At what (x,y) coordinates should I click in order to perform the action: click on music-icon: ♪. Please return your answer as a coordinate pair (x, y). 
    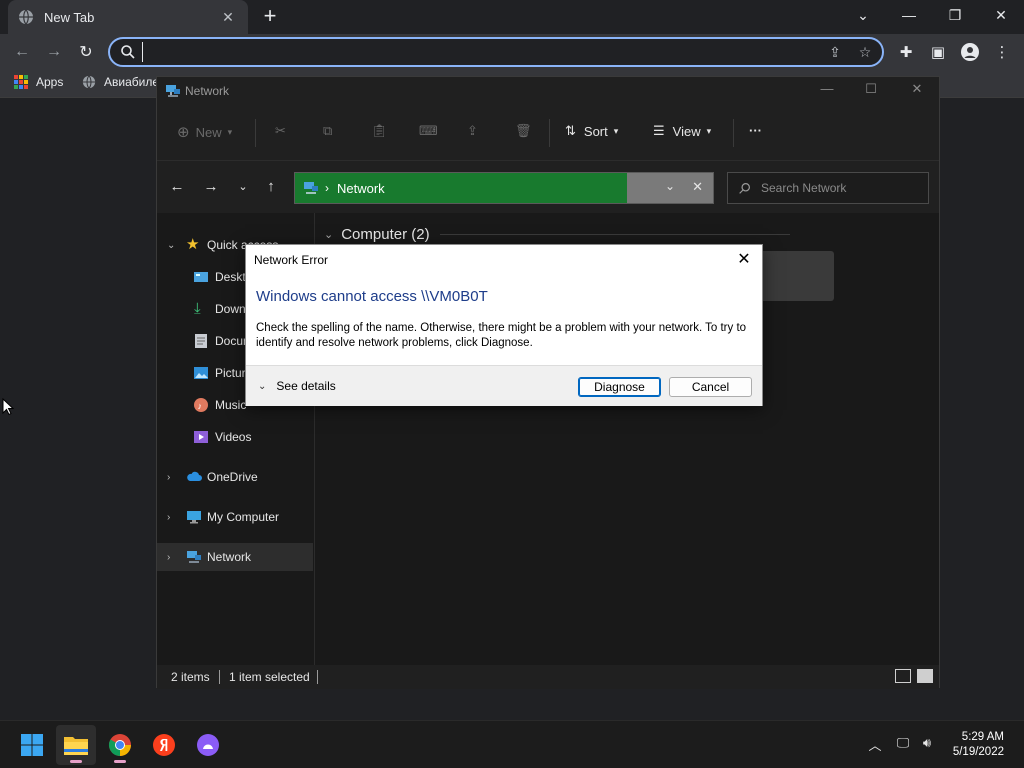
    Looking at the image, I should click on (201, 405).